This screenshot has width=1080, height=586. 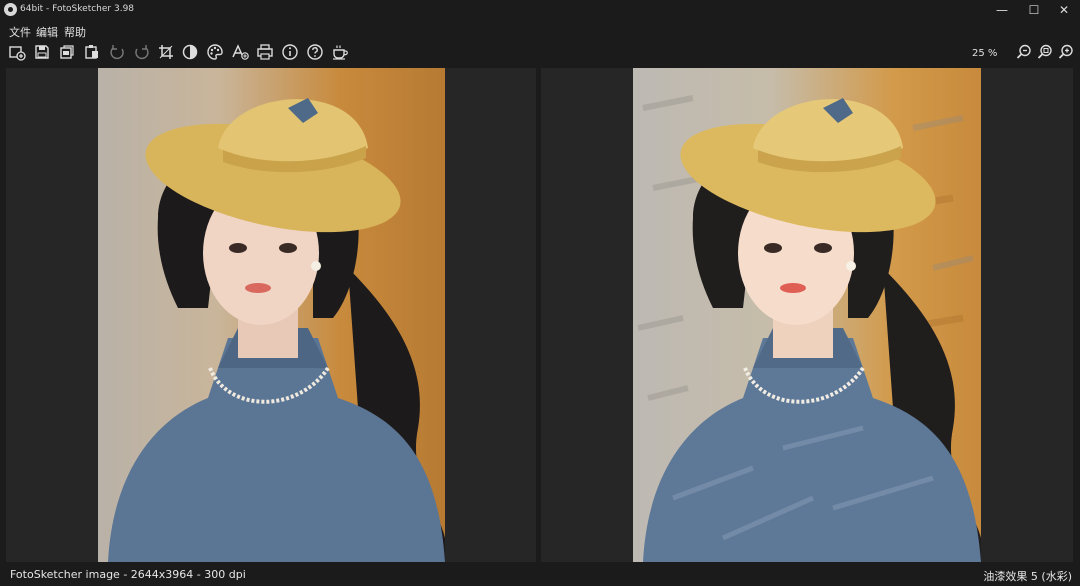 What do you see at coordinates (166, 52) in the screenshot?
I see `crop-icon` at bounding box center [166, 52].